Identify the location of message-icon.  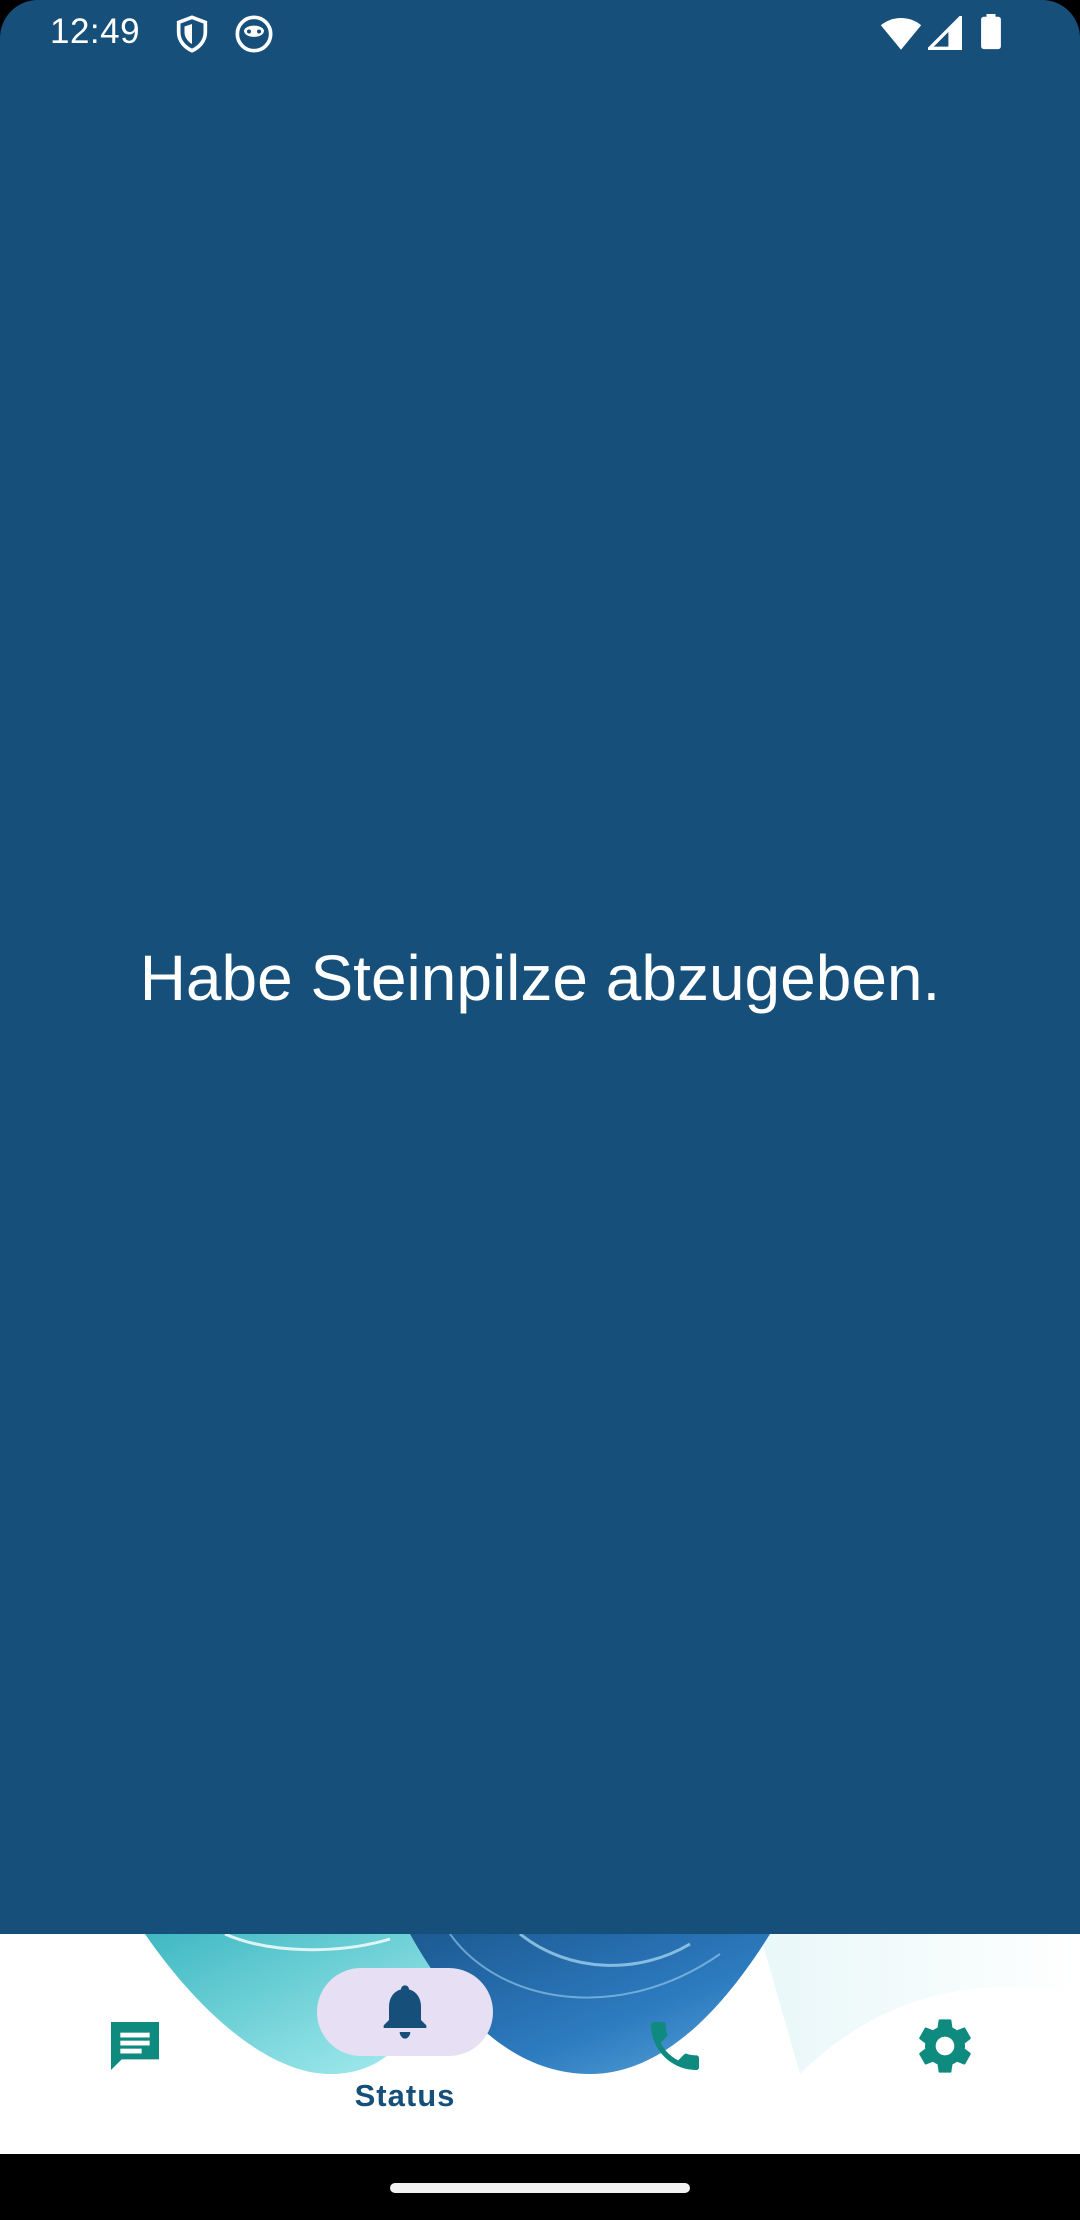
(135, 2046).